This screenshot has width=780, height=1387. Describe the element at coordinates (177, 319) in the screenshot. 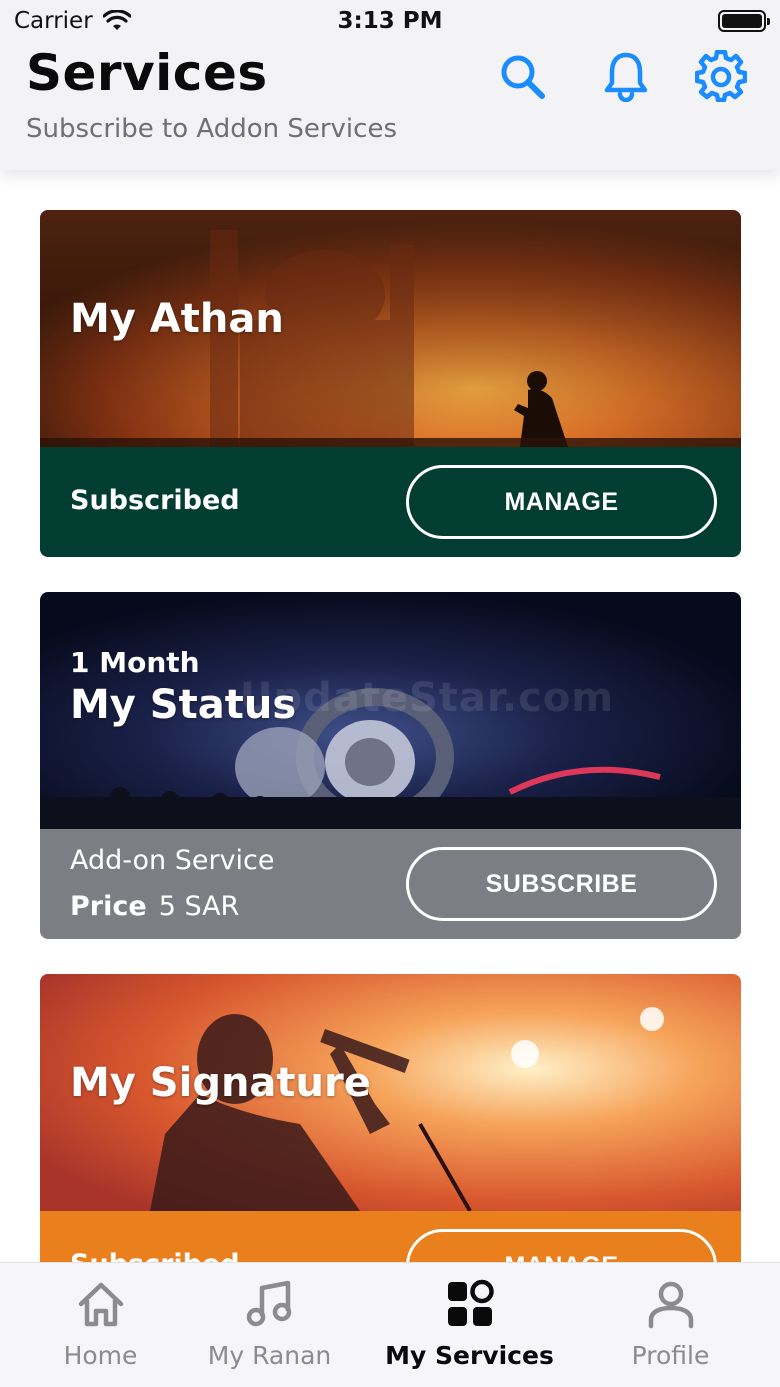

I see `service-title: My Athan` at that location.